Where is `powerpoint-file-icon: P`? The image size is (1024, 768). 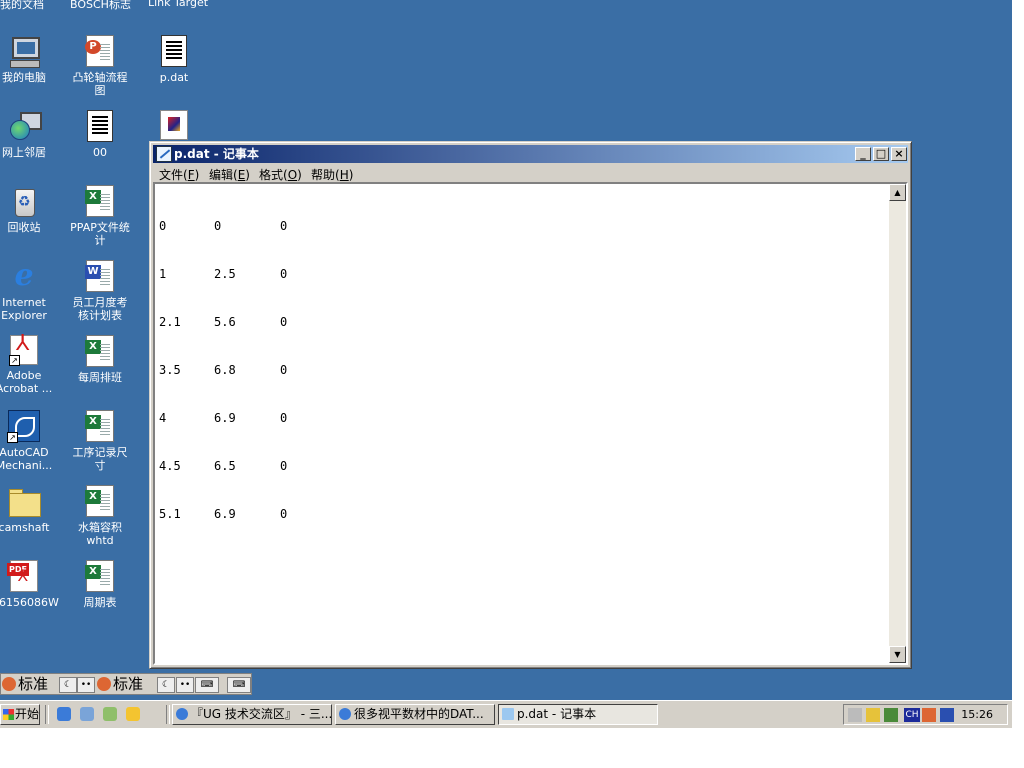
powerpoint-file-icon: P is located at coordinates (99, 51).